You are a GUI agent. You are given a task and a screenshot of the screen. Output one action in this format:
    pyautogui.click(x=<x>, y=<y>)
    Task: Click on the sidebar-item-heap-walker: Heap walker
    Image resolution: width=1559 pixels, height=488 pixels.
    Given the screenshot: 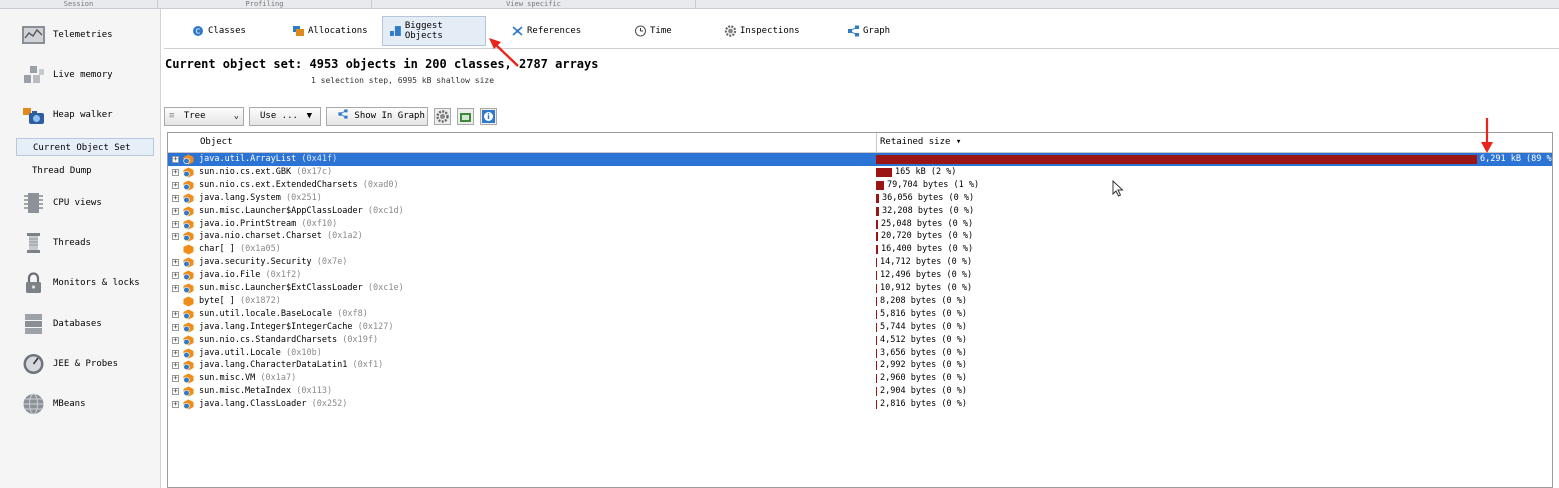 What is the action you would take?
    pyautogui.click(x=79, y=115)
    